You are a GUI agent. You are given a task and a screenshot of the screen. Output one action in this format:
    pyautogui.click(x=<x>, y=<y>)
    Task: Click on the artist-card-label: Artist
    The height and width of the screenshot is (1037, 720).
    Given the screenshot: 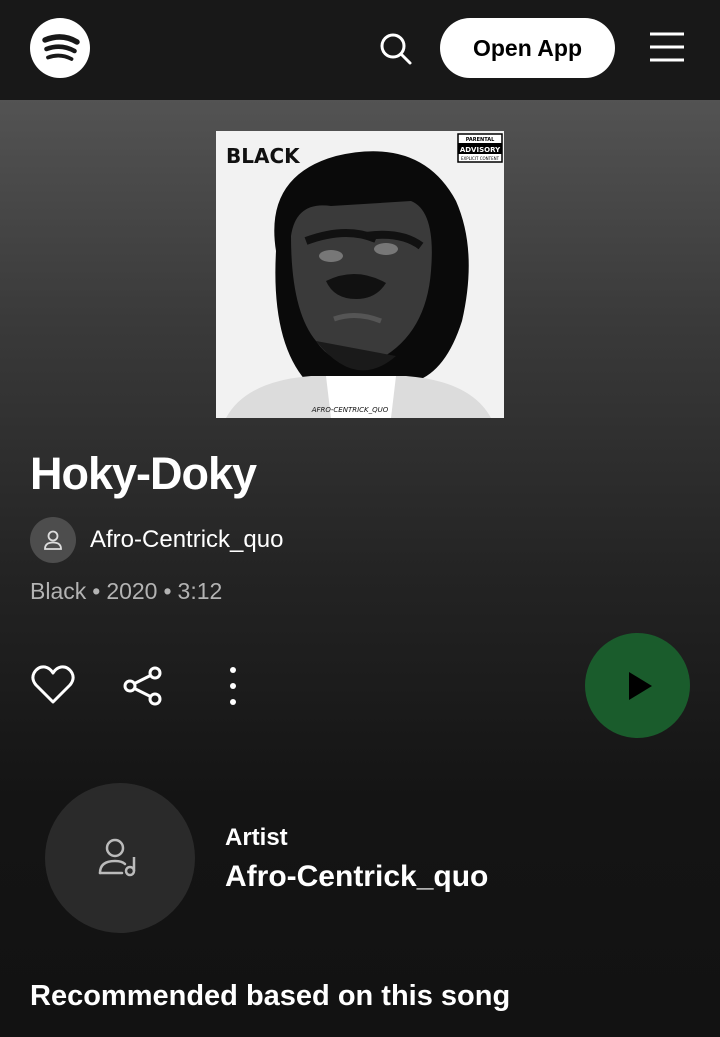 What is the action you would take?
    pyautogui.click(x=256, y=837)
    